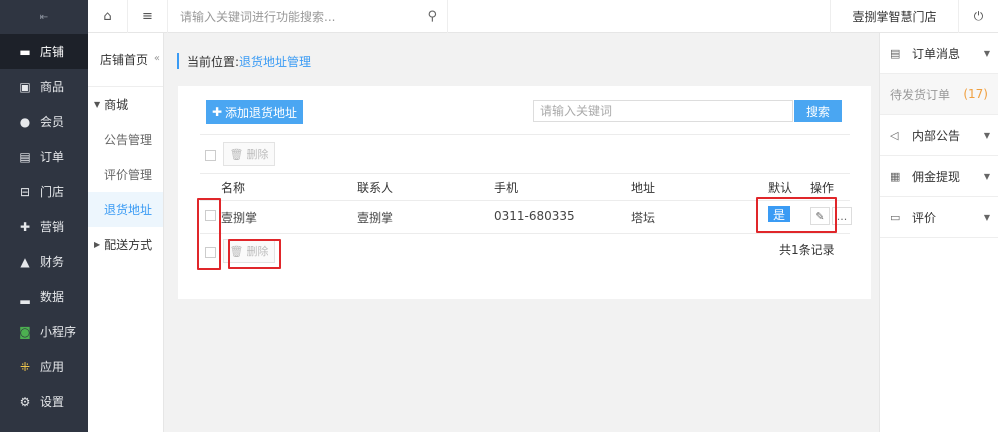  What do you see at coordinates (643, 218) in the screenshot?
I see `cell-address: 塔坛` at bounding box center [643, 218].